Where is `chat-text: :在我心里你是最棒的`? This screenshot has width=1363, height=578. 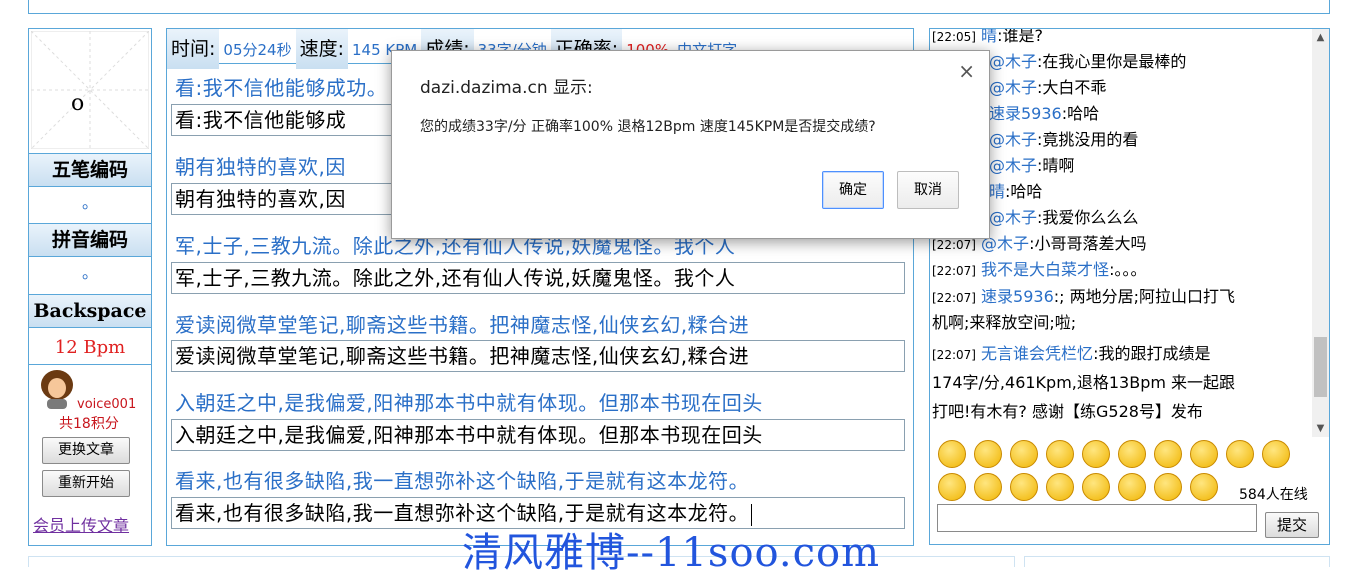 chat-text: :在我心里你是最棒的 is located at coordinates (1112, 61).